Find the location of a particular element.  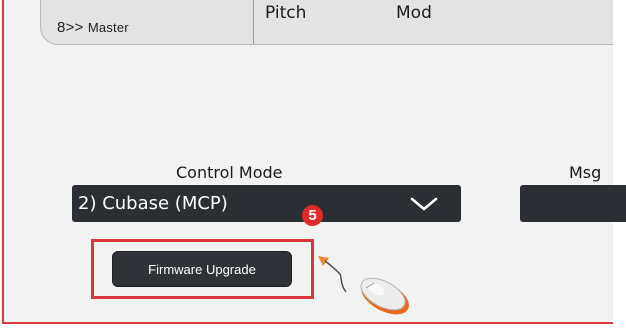

window-edge is located at coordinates (619, 165).